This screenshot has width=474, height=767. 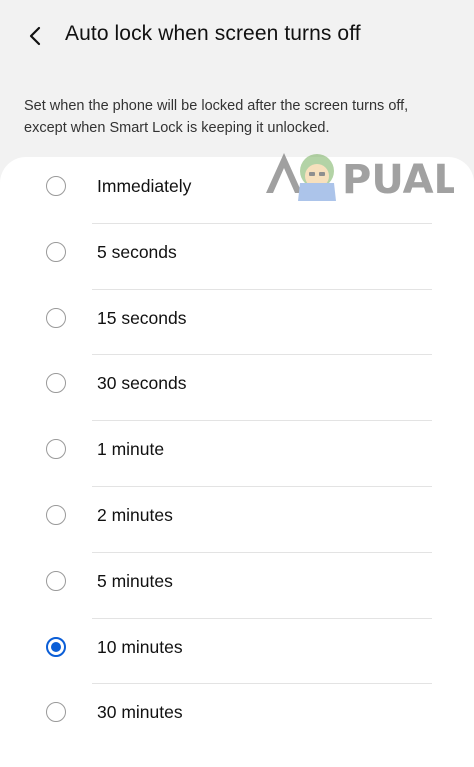 What do you see at coordinates (237, 387) in the screenshot?
I see `option-row: 30 seconds` at bounding box center [237, 387].